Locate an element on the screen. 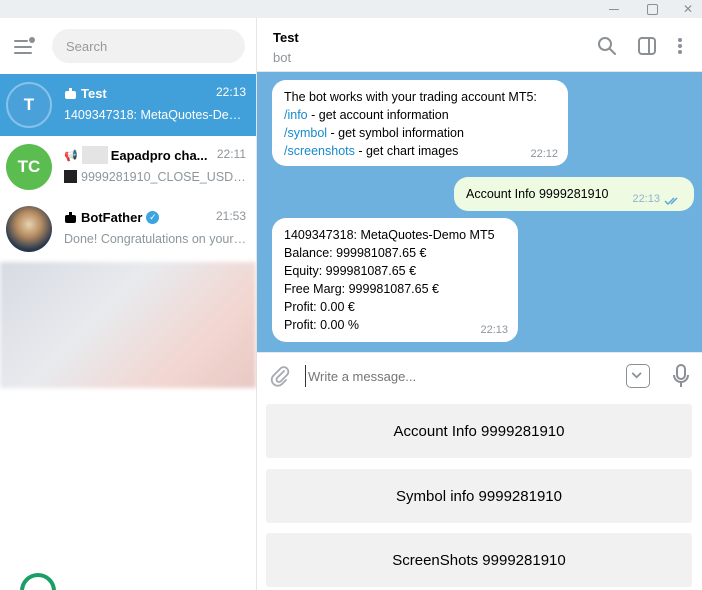  message-command-line: /info - get account information is located at coordinates (420, 115).